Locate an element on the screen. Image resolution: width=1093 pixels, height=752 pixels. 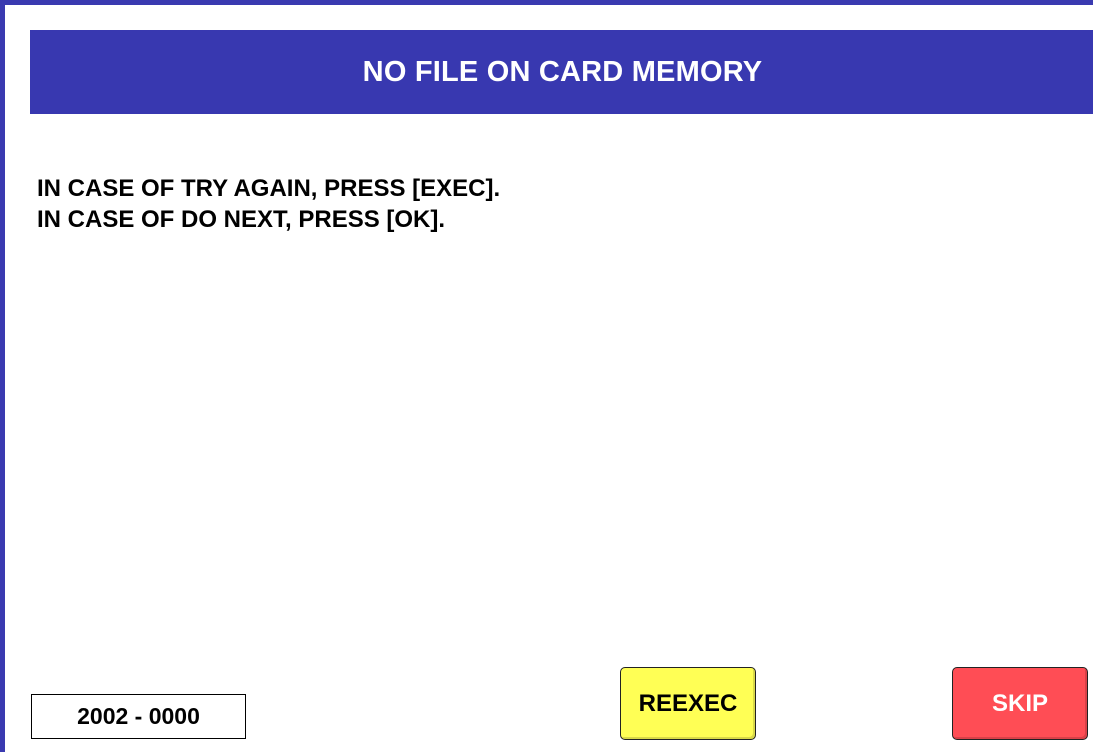
error-code: 2002 - 0000 is located at coordinates (138, 716).